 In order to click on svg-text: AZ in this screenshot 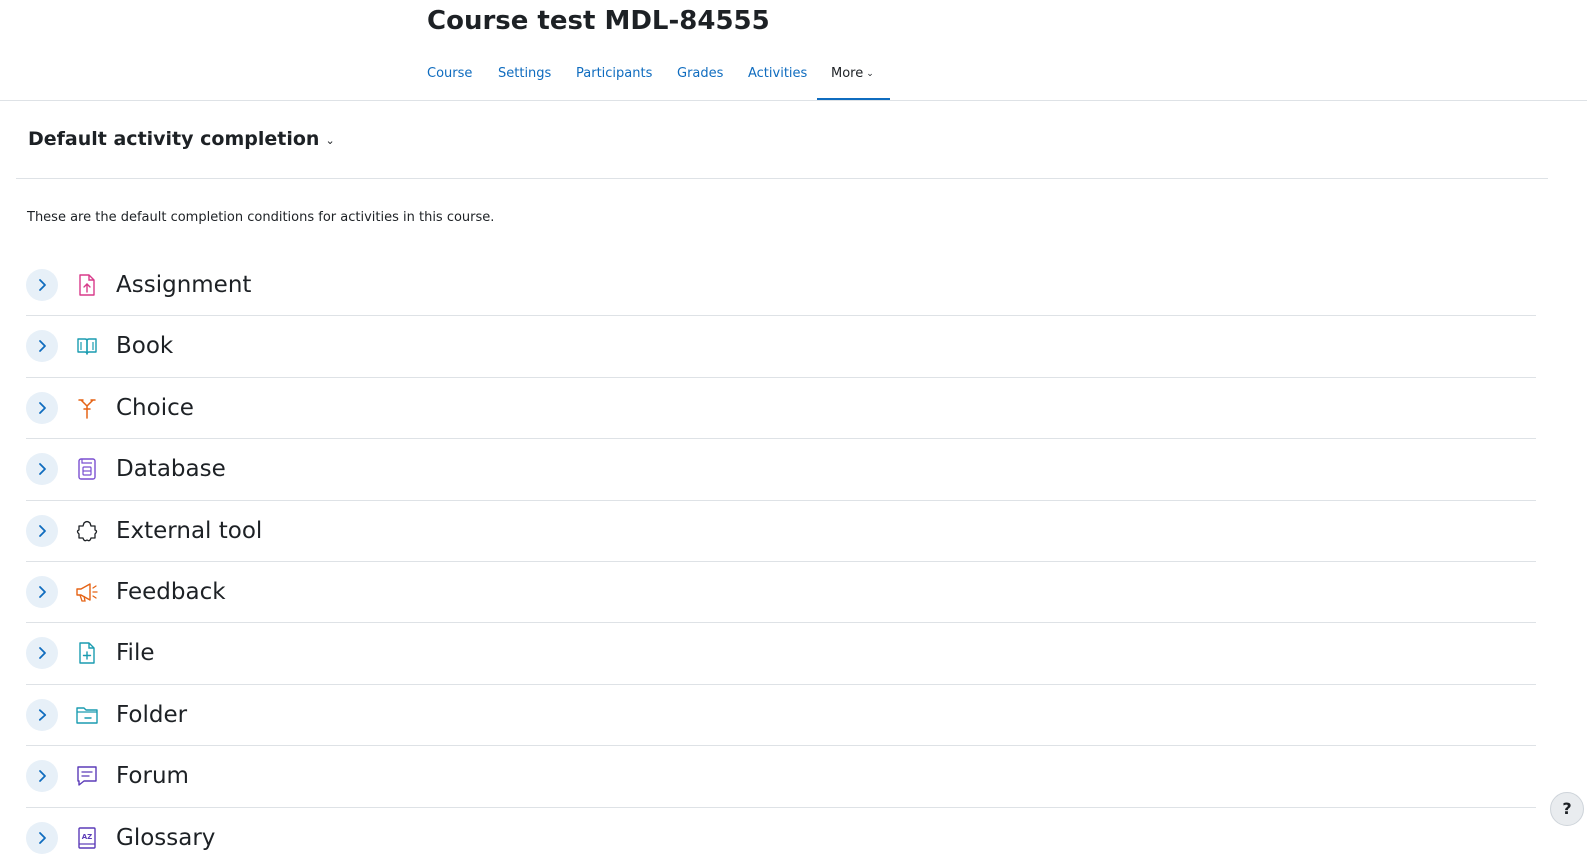, I will do `click(87, 837)`.